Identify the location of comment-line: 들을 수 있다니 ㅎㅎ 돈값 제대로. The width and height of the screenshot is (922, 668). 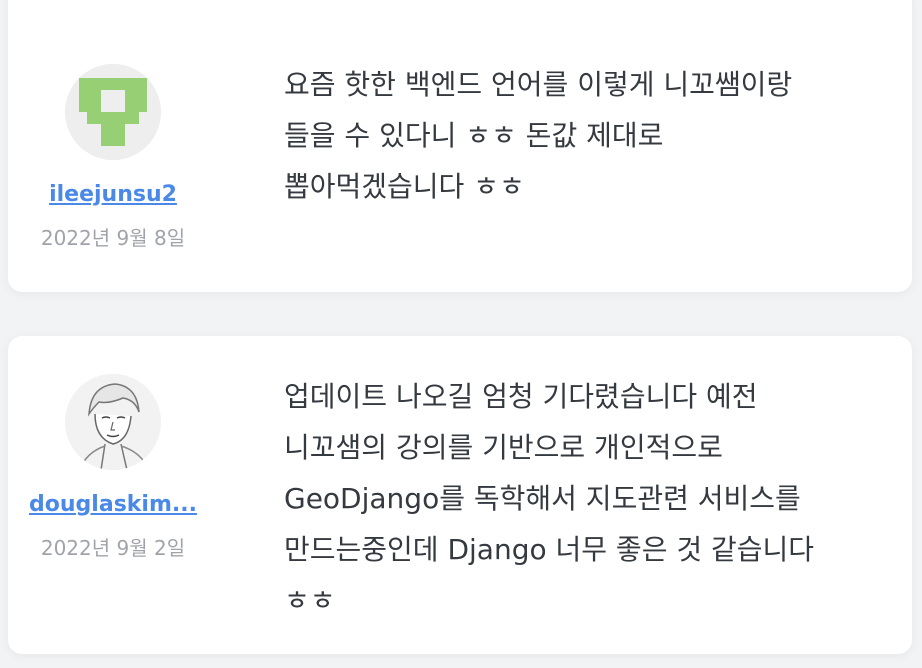
(474, 135).